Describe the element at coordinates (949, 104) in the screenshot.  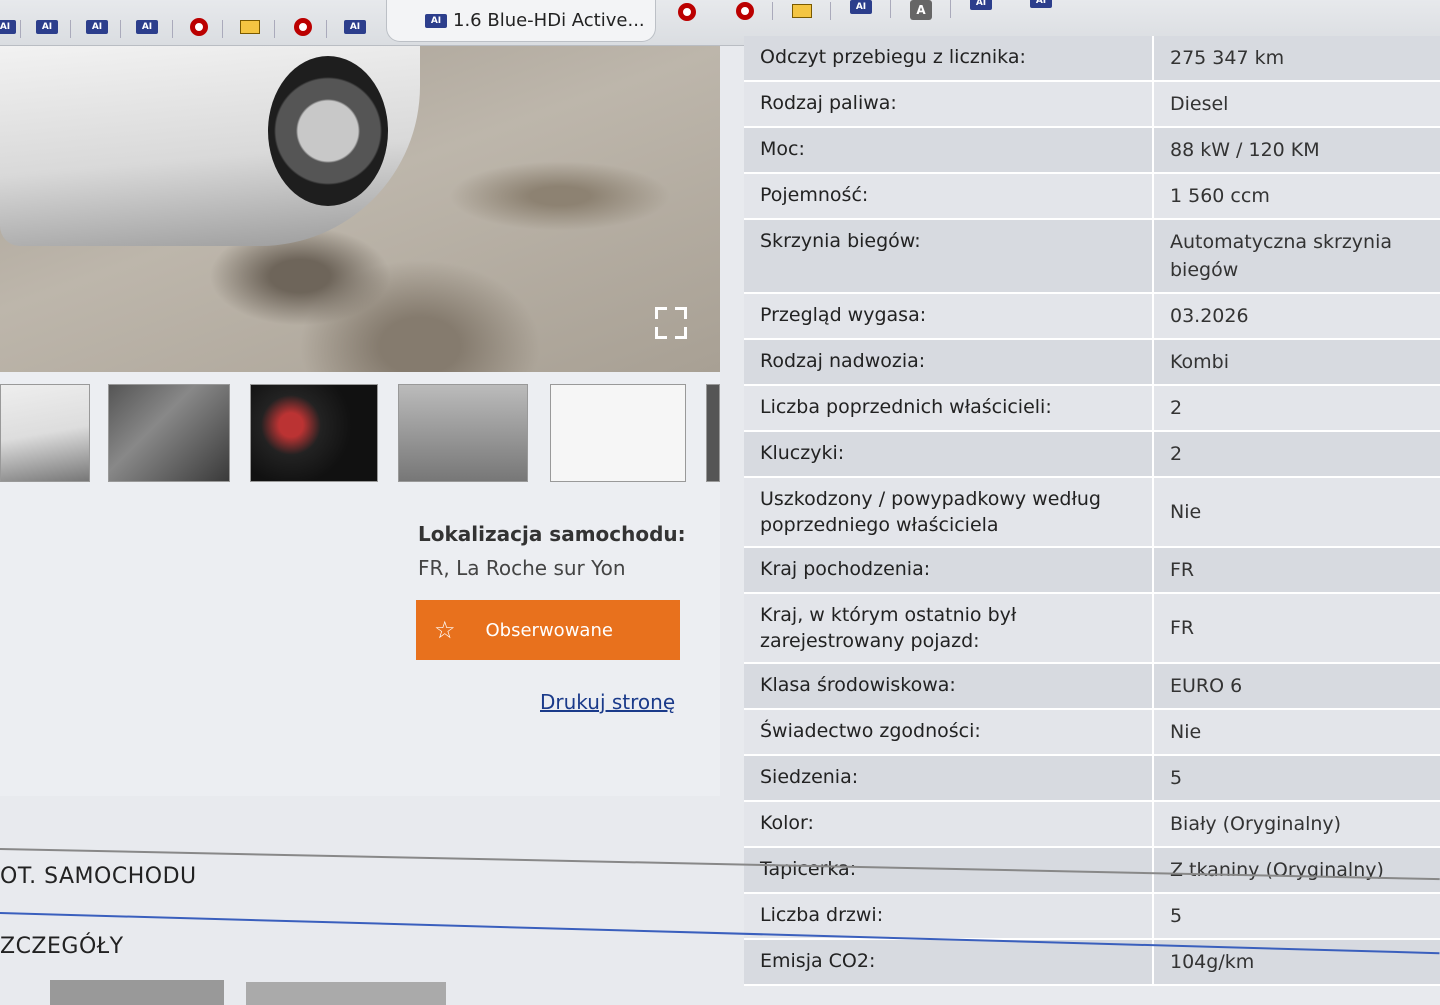
I see `spec-label: Rodzaj paliwa:` at that location.